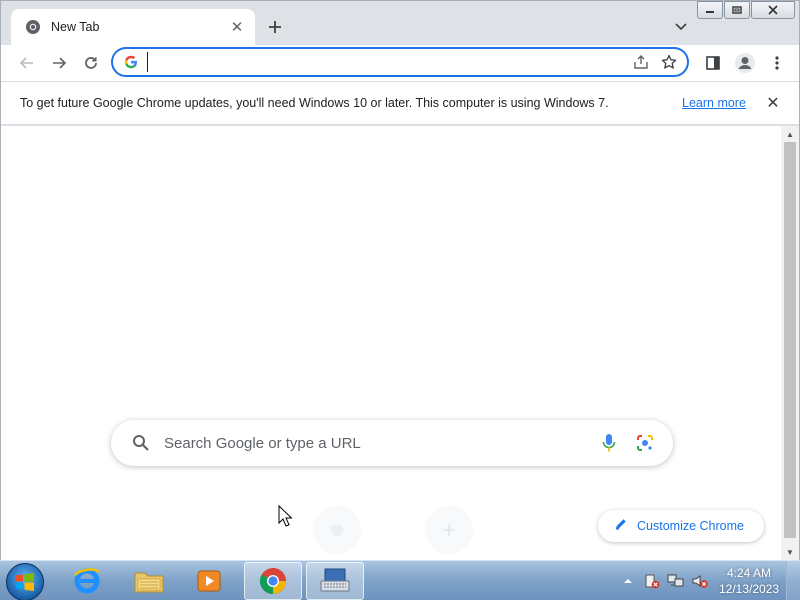 The height and width of the screenshot is (600, 800). What do you see at coordinates (609, 443) in the screenshot?
I see `microphone-icon` at bounding box center [609, 443].